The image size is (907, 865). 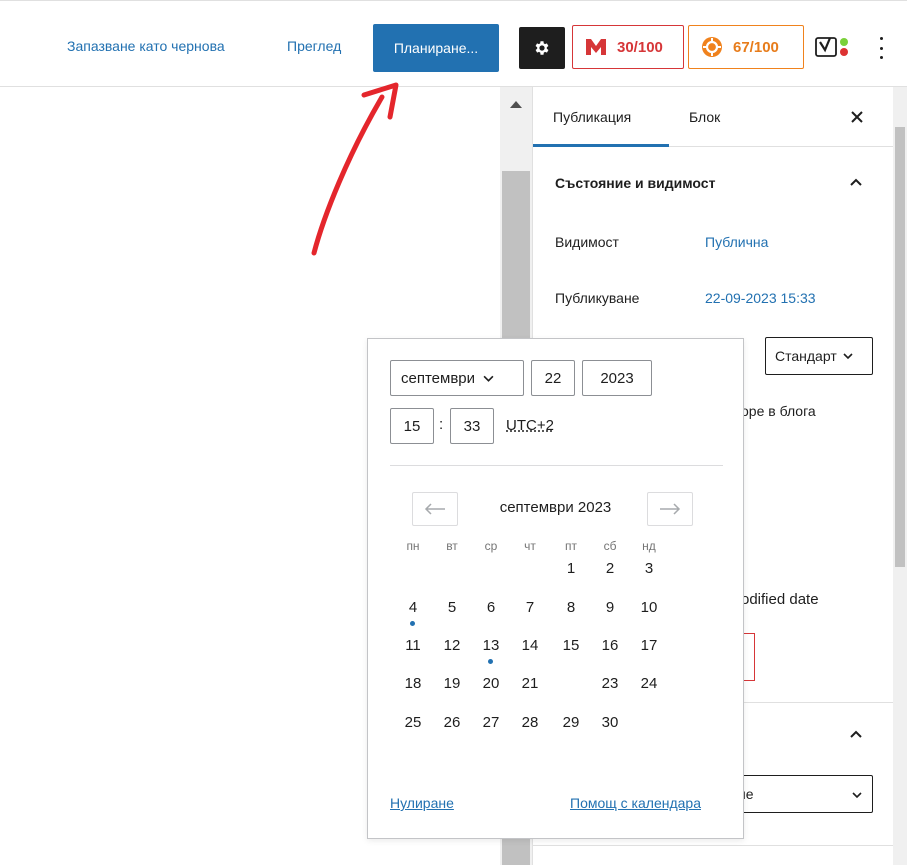 I want to click on calendar-day: 3, so click(x=649, y=569).